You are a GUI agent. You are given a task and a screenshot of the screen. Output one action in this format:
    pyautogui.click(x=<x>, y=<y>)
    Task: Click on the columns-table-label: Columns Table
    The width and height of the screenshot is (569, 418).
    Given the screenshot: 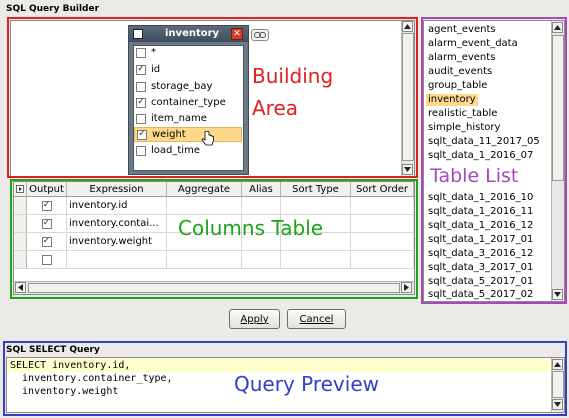 What is the action you would take?
    pyautogui.click(x=251, y=228)
    